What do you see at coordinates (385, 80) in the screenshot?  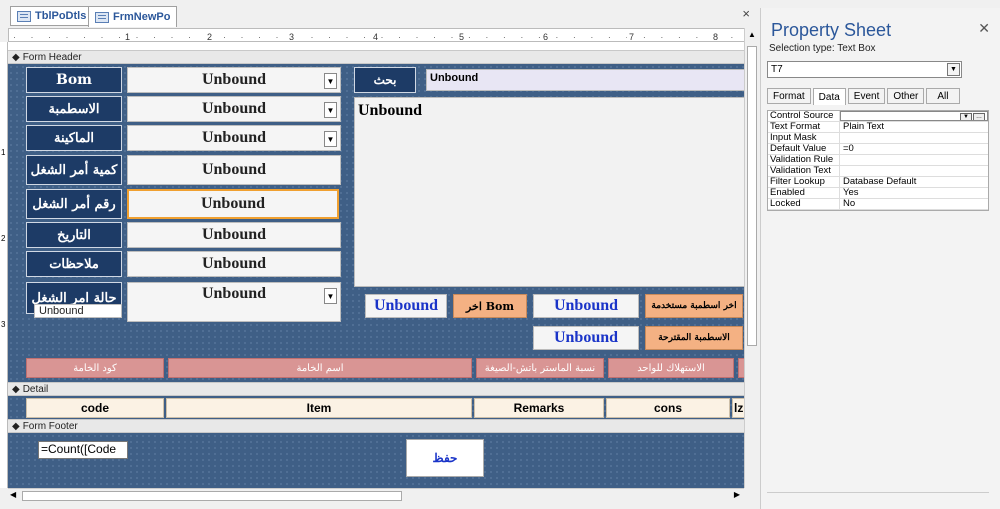 I see `search-button: بحث` at bounding box center [385, 80].